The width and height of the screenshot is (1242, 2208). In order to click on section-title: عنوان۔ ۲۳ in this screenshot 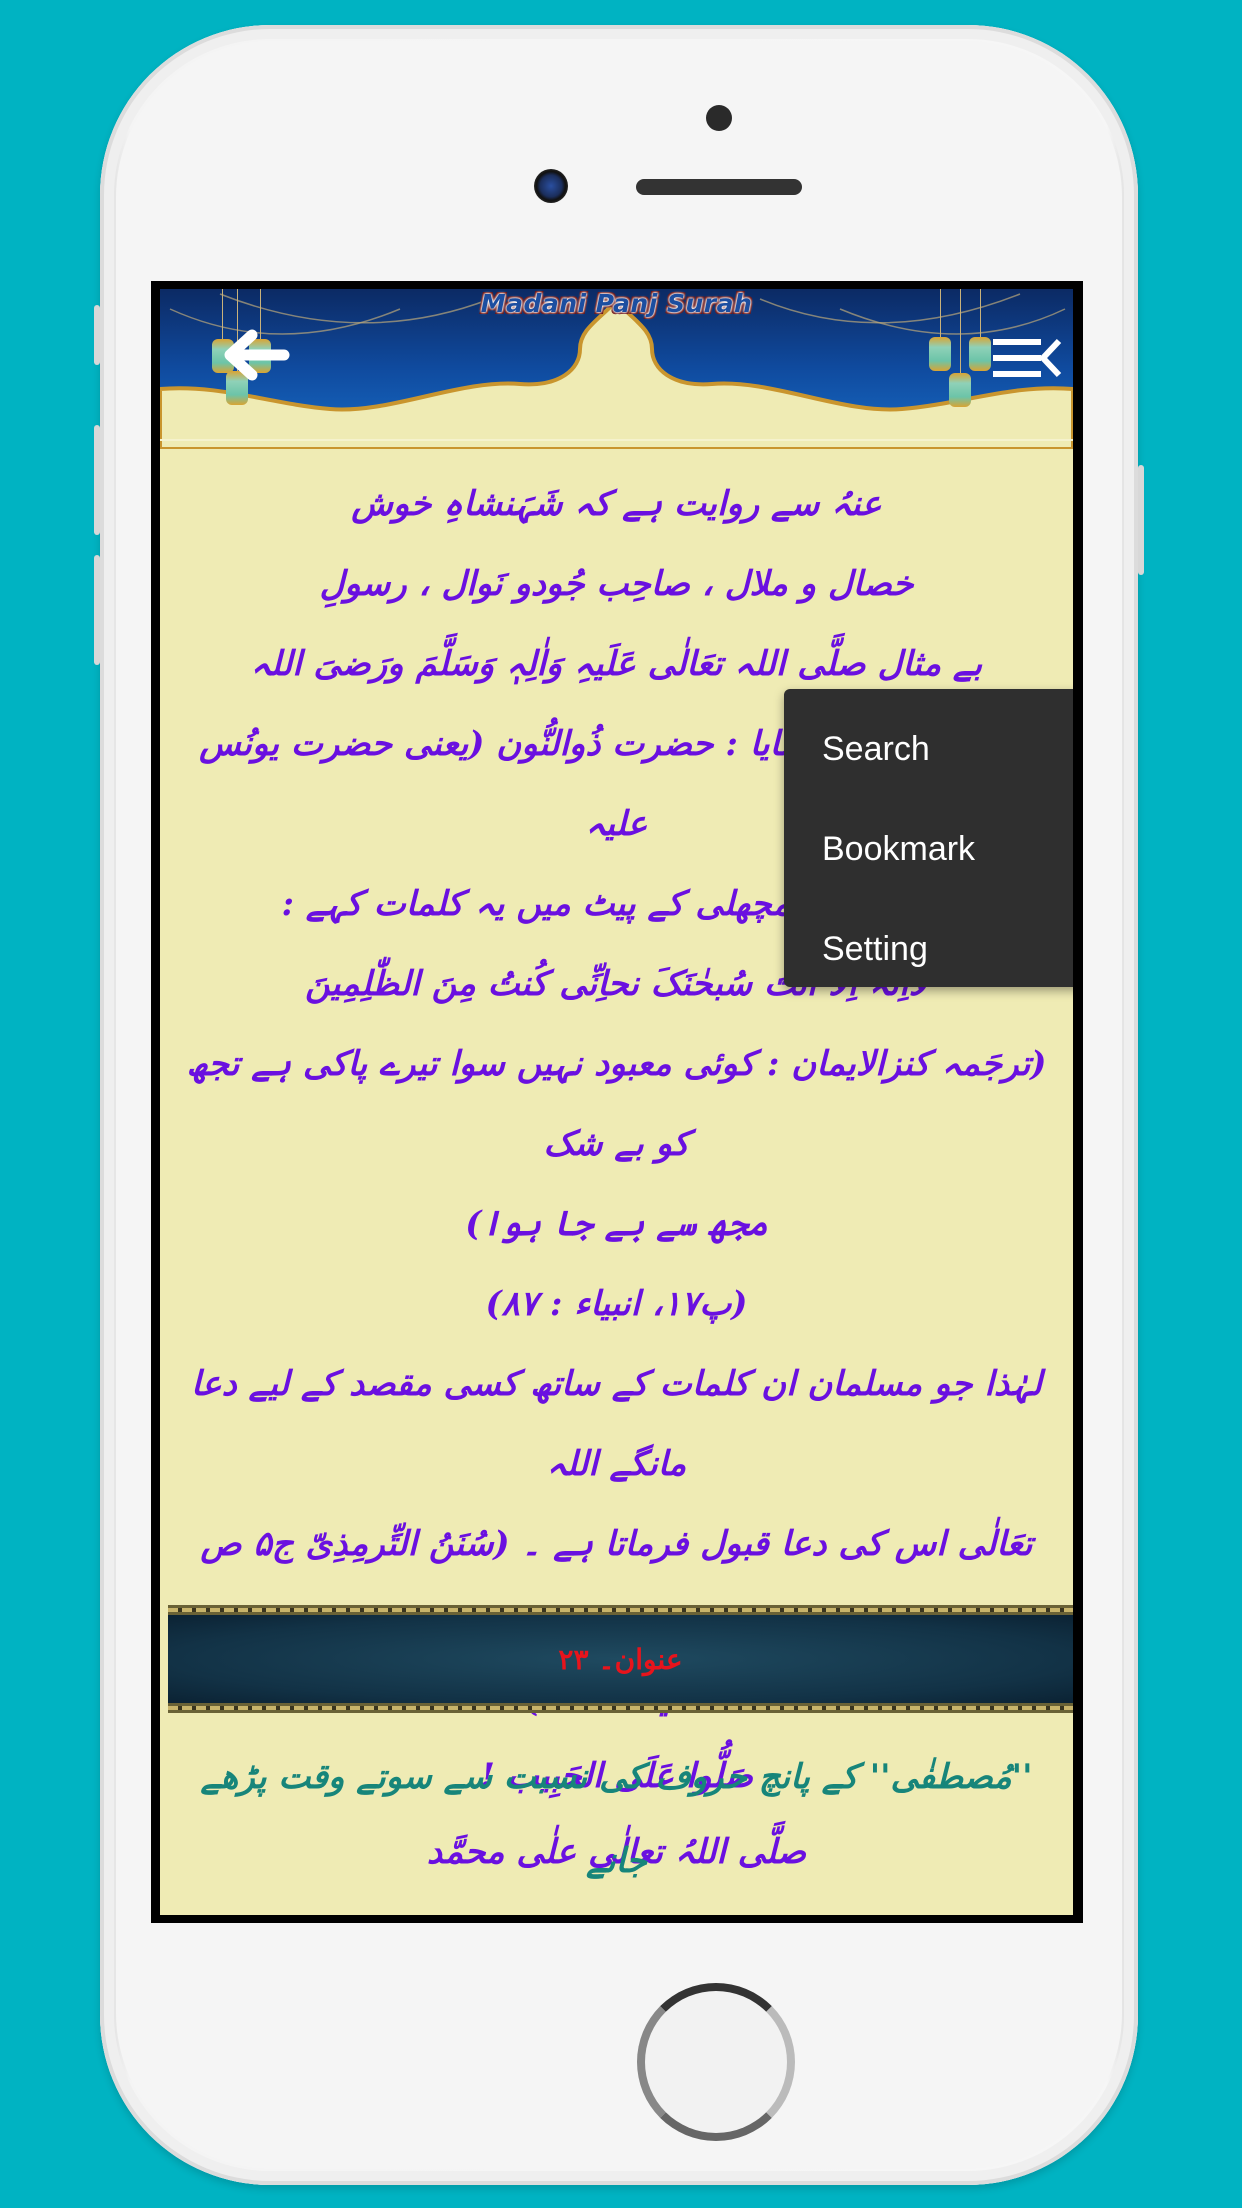, I will do `click(620, 1659)`.